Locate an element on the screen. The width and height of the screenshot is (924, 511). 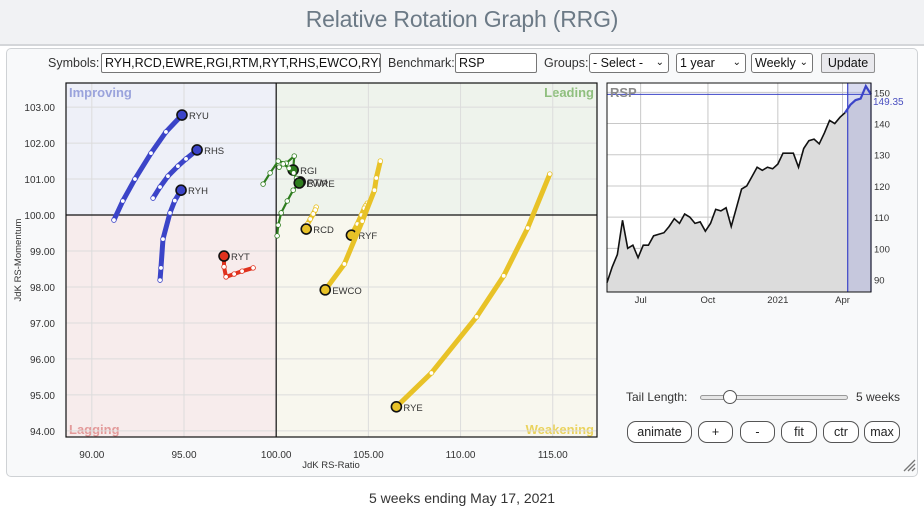
y-axis-label: JdK RS-Momentum is located at coordinates (18, 259).